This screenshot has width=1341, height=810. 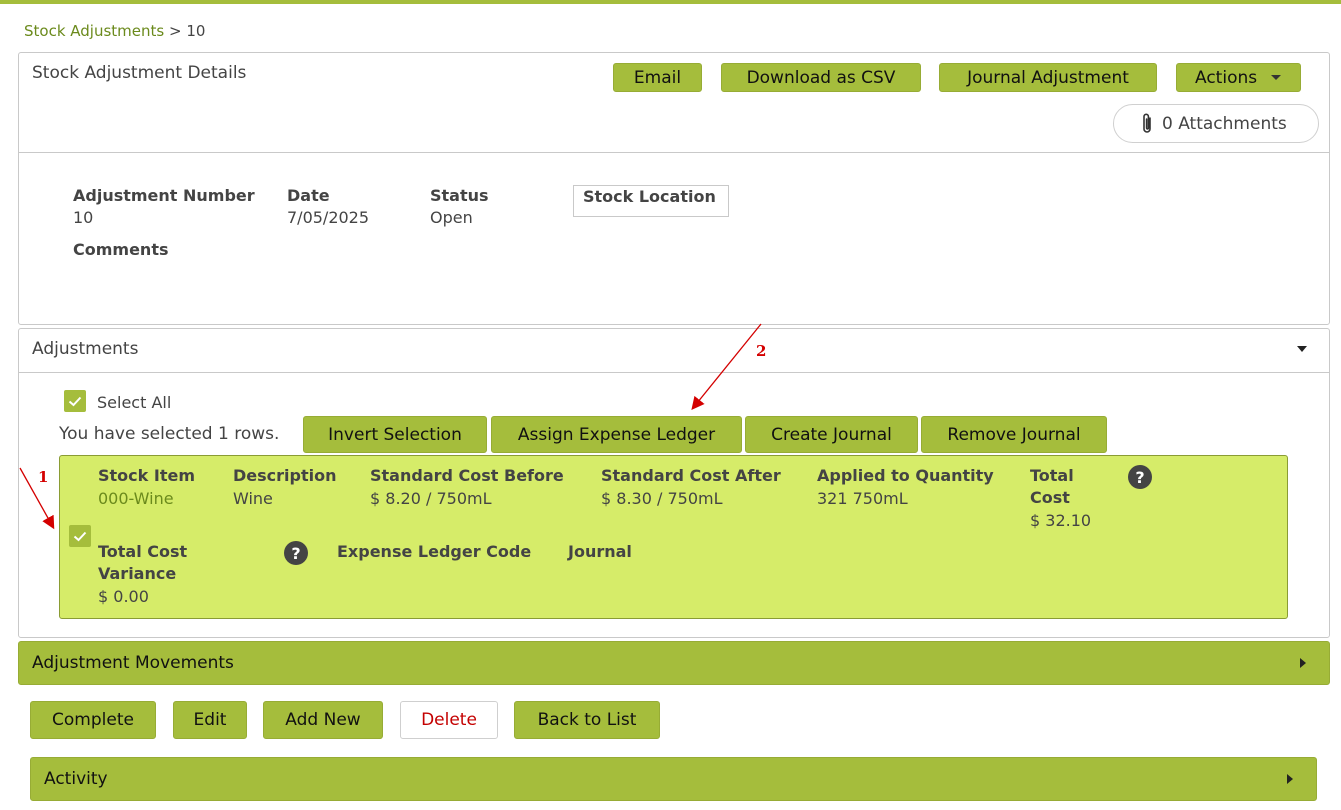 What do you see at coordinates (1014, 434) in the screenshot?
I see `remove-journal-button: Remove Journal` at bounding box center [1014, 434].